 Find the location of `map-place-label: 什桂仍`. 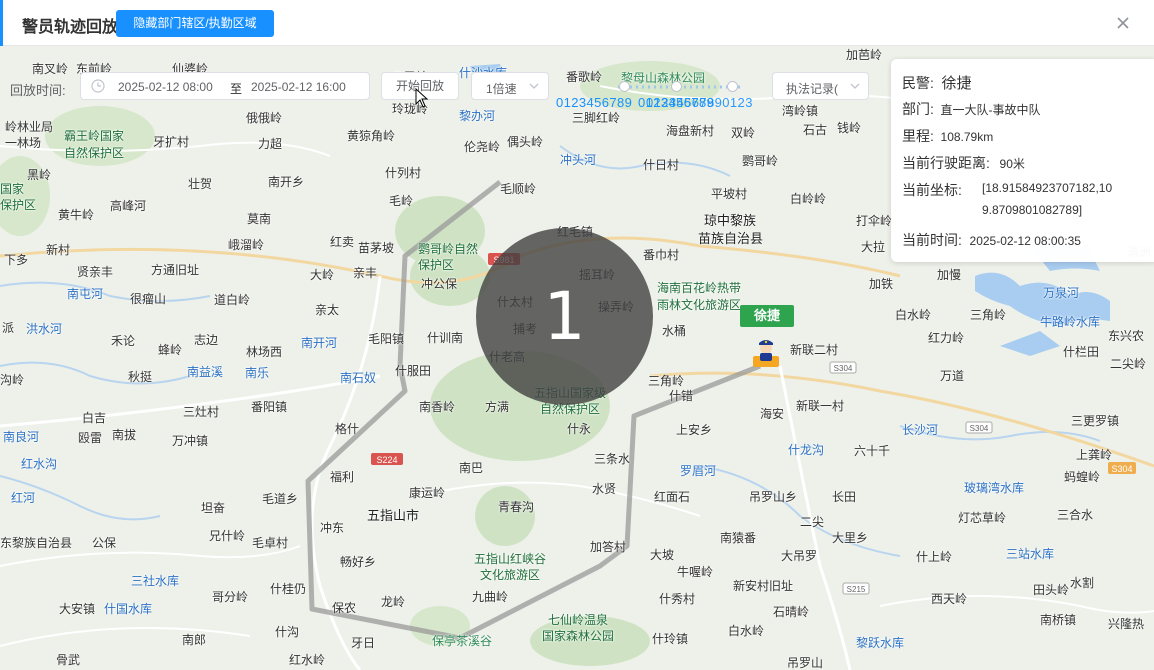

map-place-label: 什桂仍 is located at coordinates (288, 589).